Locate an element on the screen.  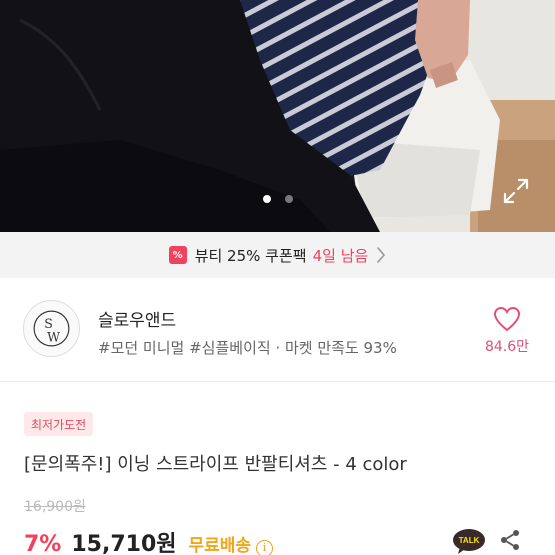
price-row: 7% 15,710원 무료배송 i is located at coordinates (149, 540).